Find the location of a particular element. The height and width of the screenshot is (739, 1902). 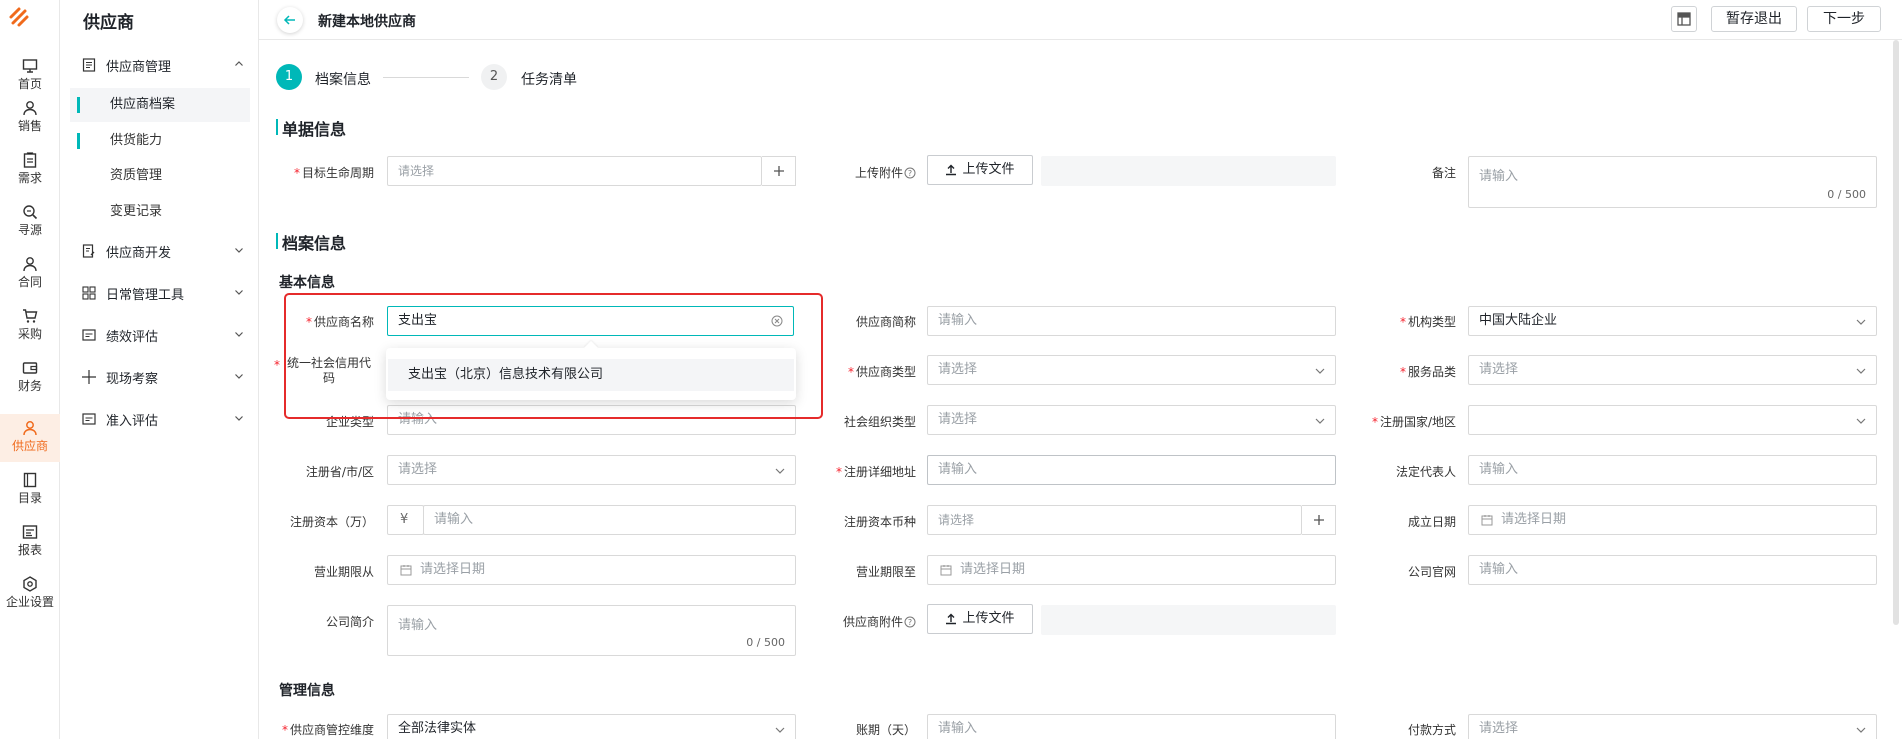

chevron-up-icon is located at coordinates (239, 63).